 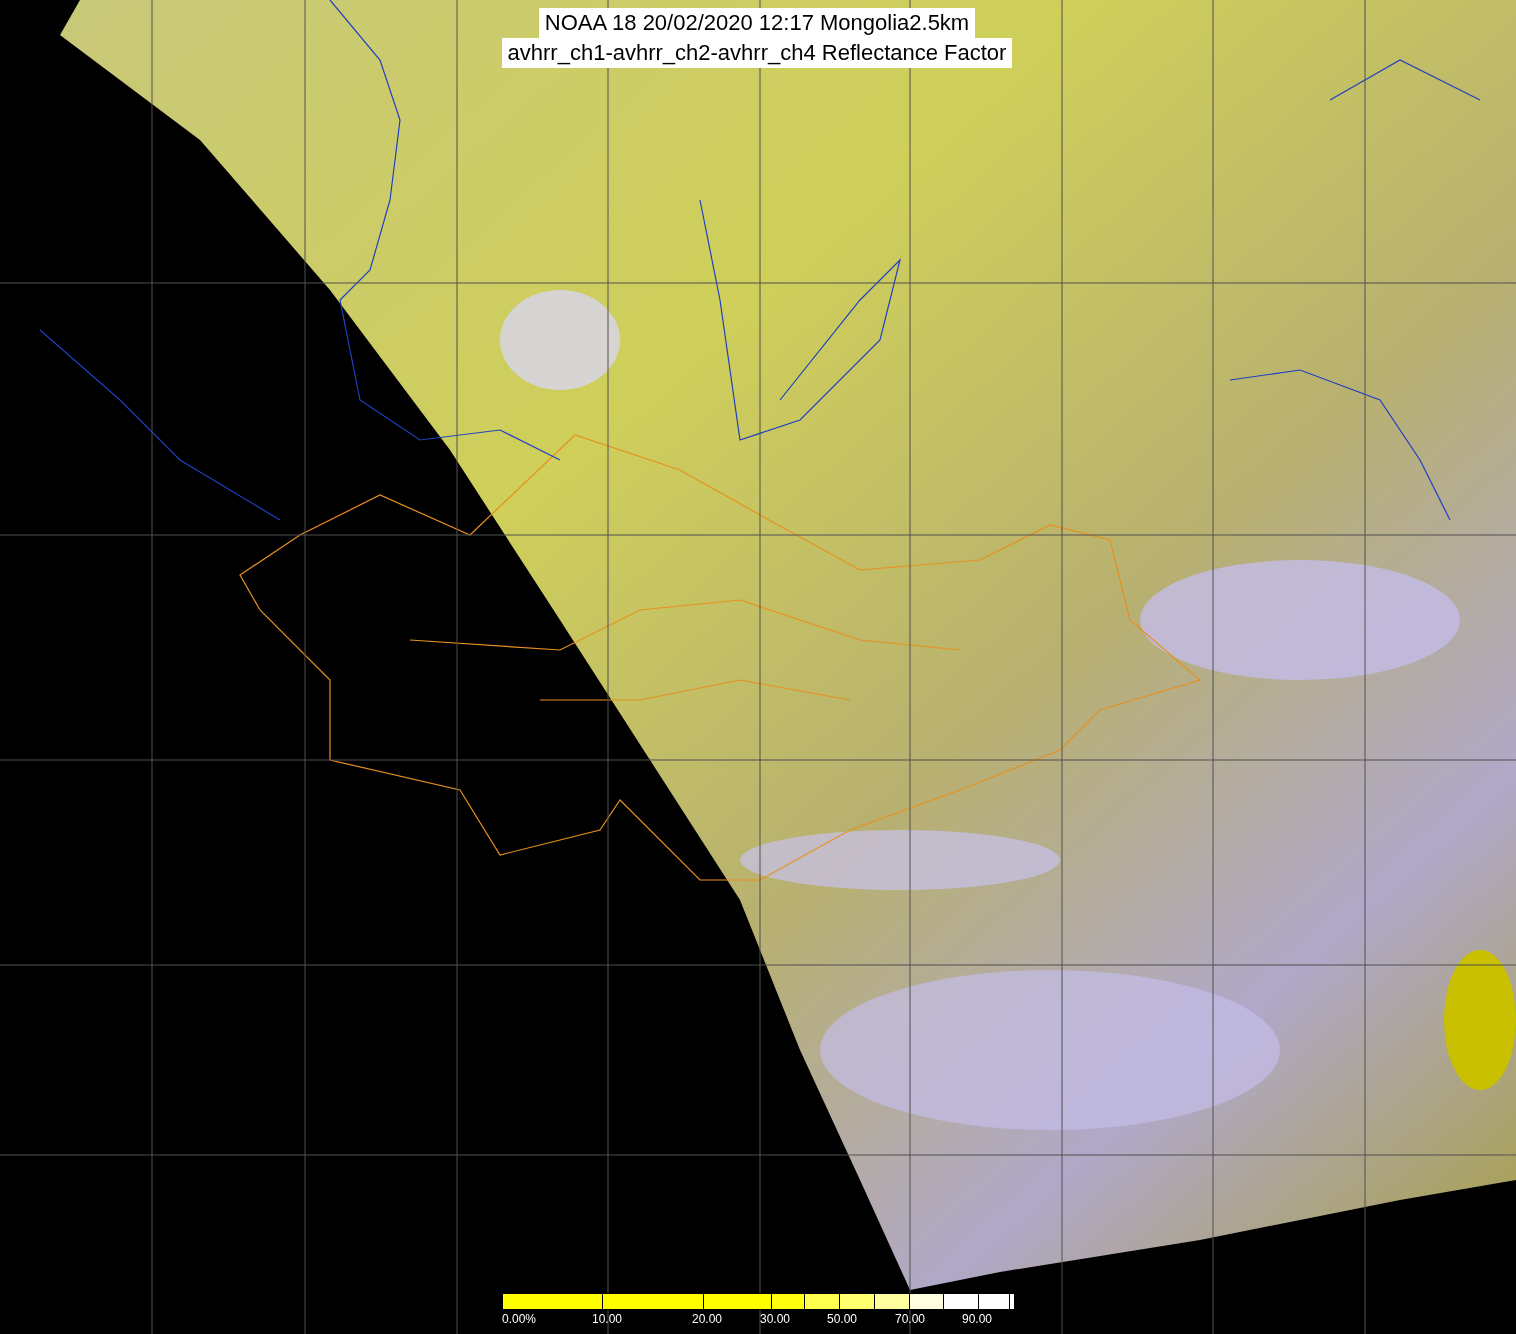 What do you see at coordinates (757, 53) in the screenshot?
I see `map-subtitle: avhrr_ch1-avhrr_ch2-avhrr_ch4 Reflectance Factor` at bounding box center [757, 53].